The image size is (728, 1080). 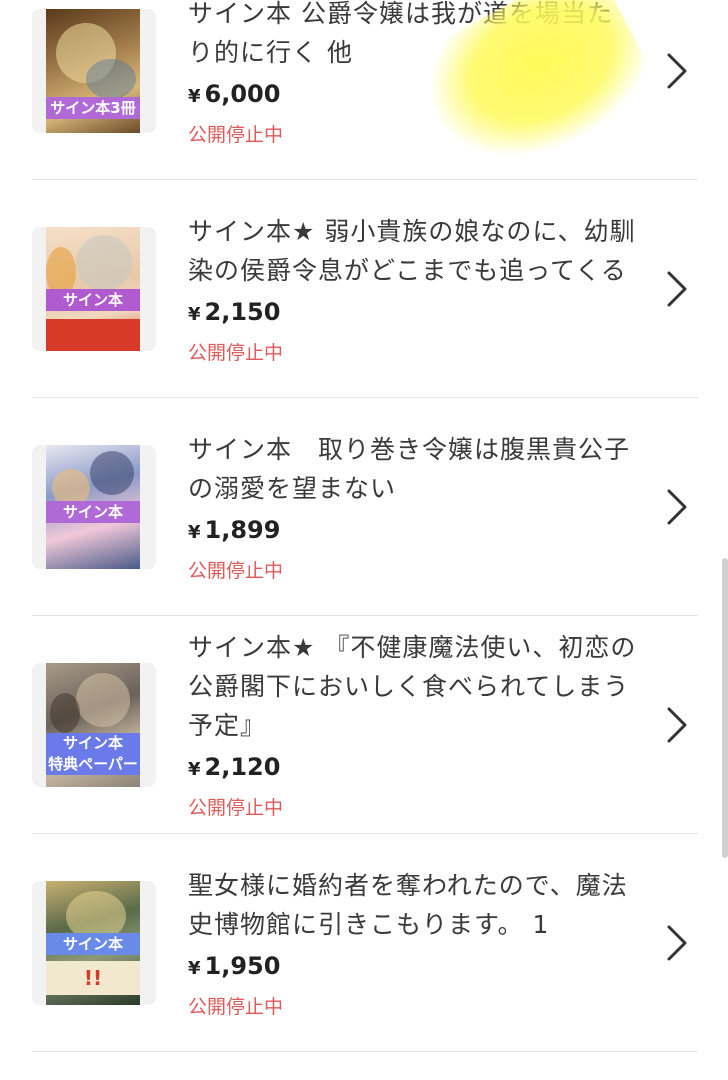 I want to click on book-cover-image: サイン本 特典ペーパー, so click(x=93, y=725).